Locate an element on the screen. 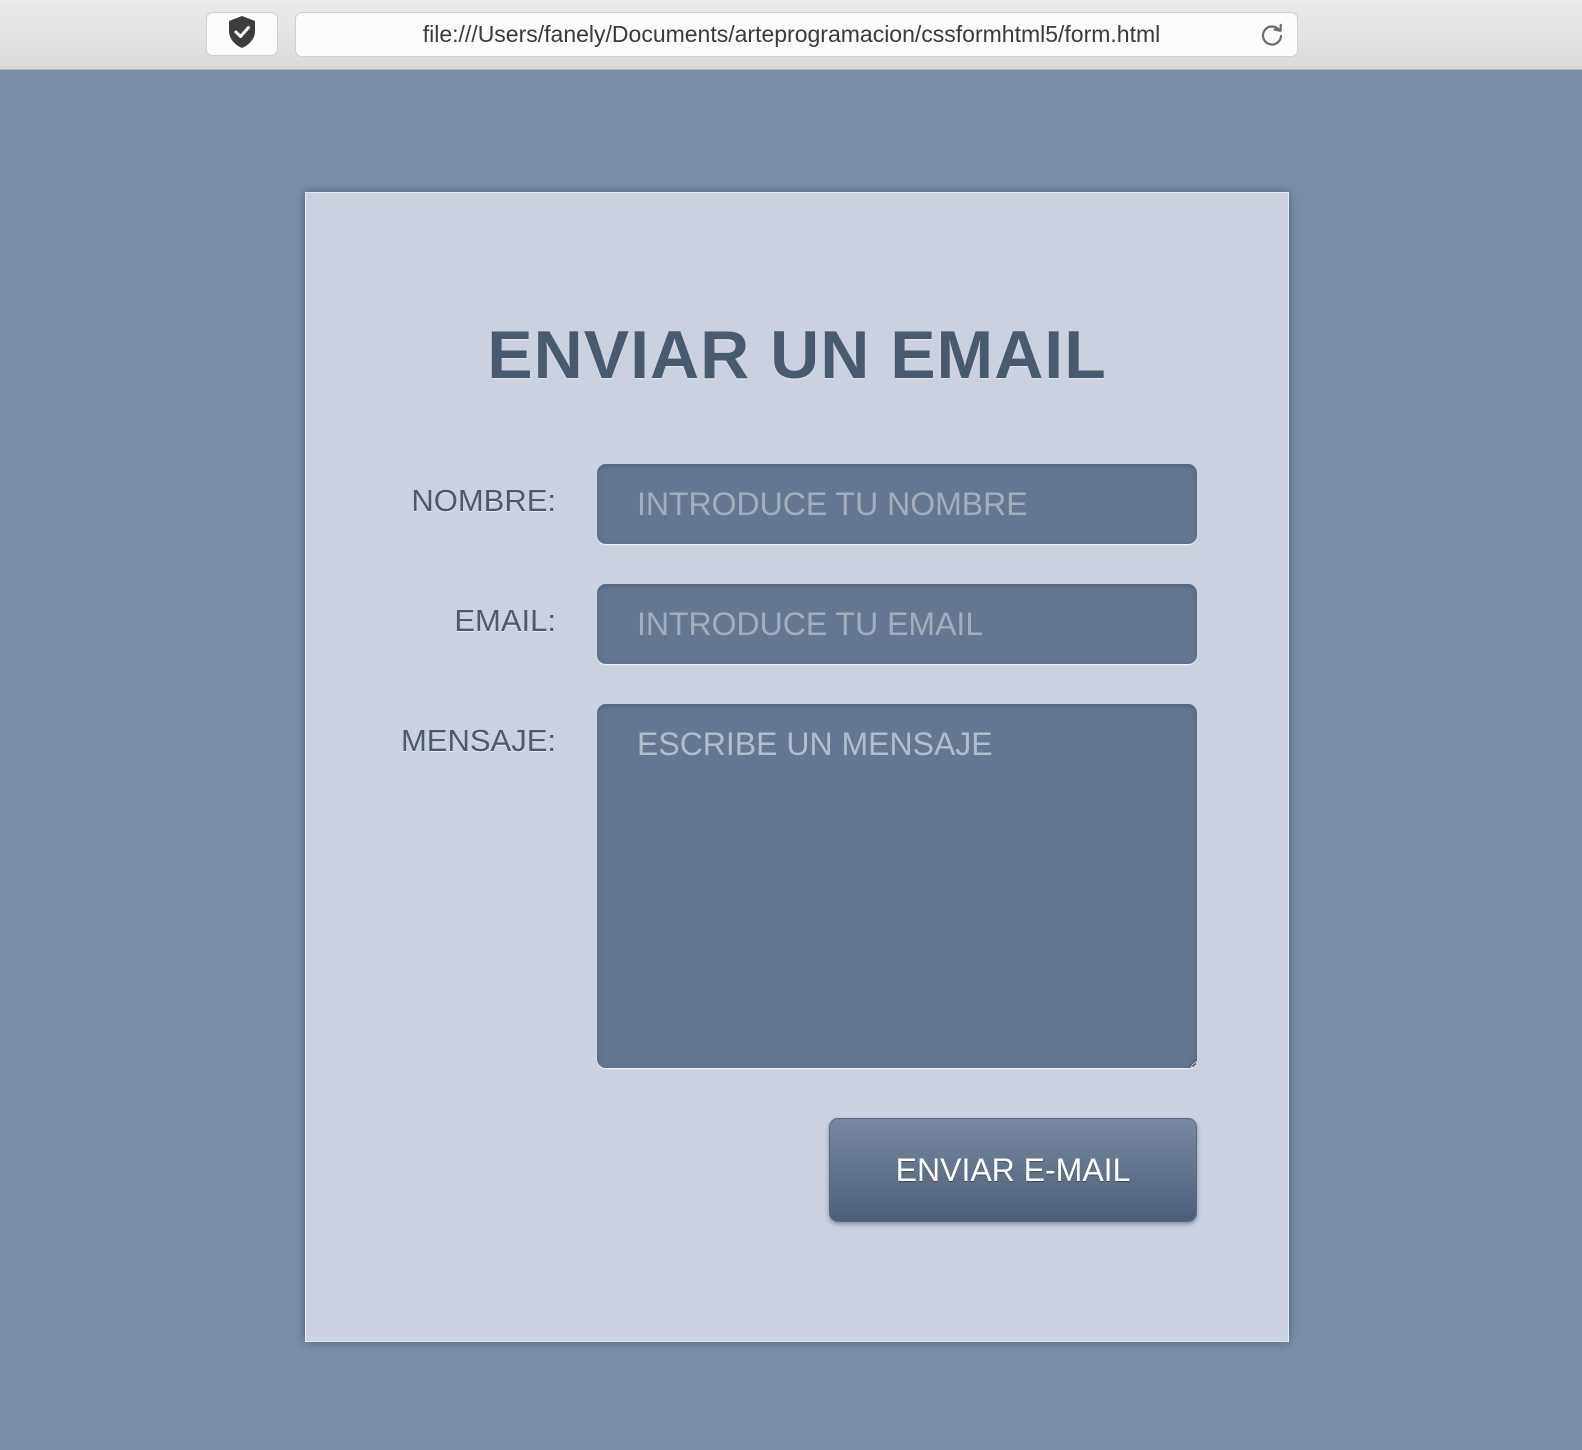 This screenshot has width=1582, height=1450. nombre-input is located at coordinates (897, 504).